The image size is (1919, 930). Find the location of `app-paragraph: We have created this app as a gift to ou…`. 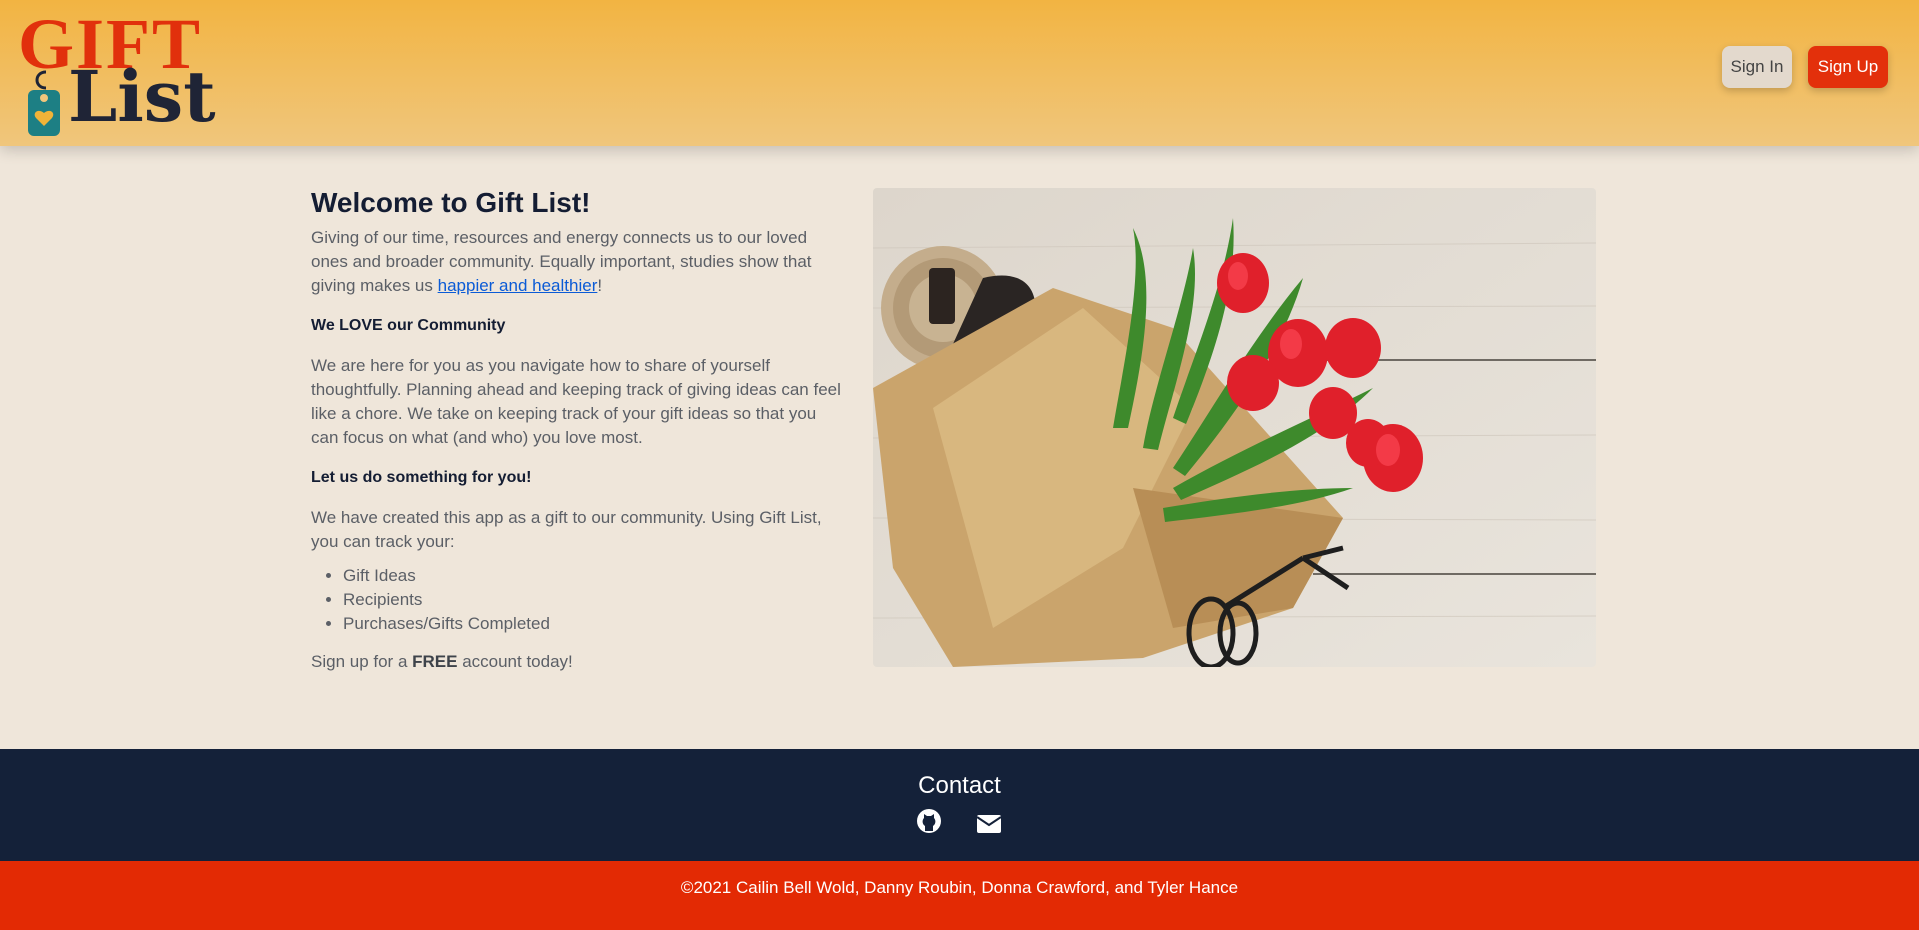

app-paragraph: We have created this app as a gift to ou… is located at coordinates (566, 529).